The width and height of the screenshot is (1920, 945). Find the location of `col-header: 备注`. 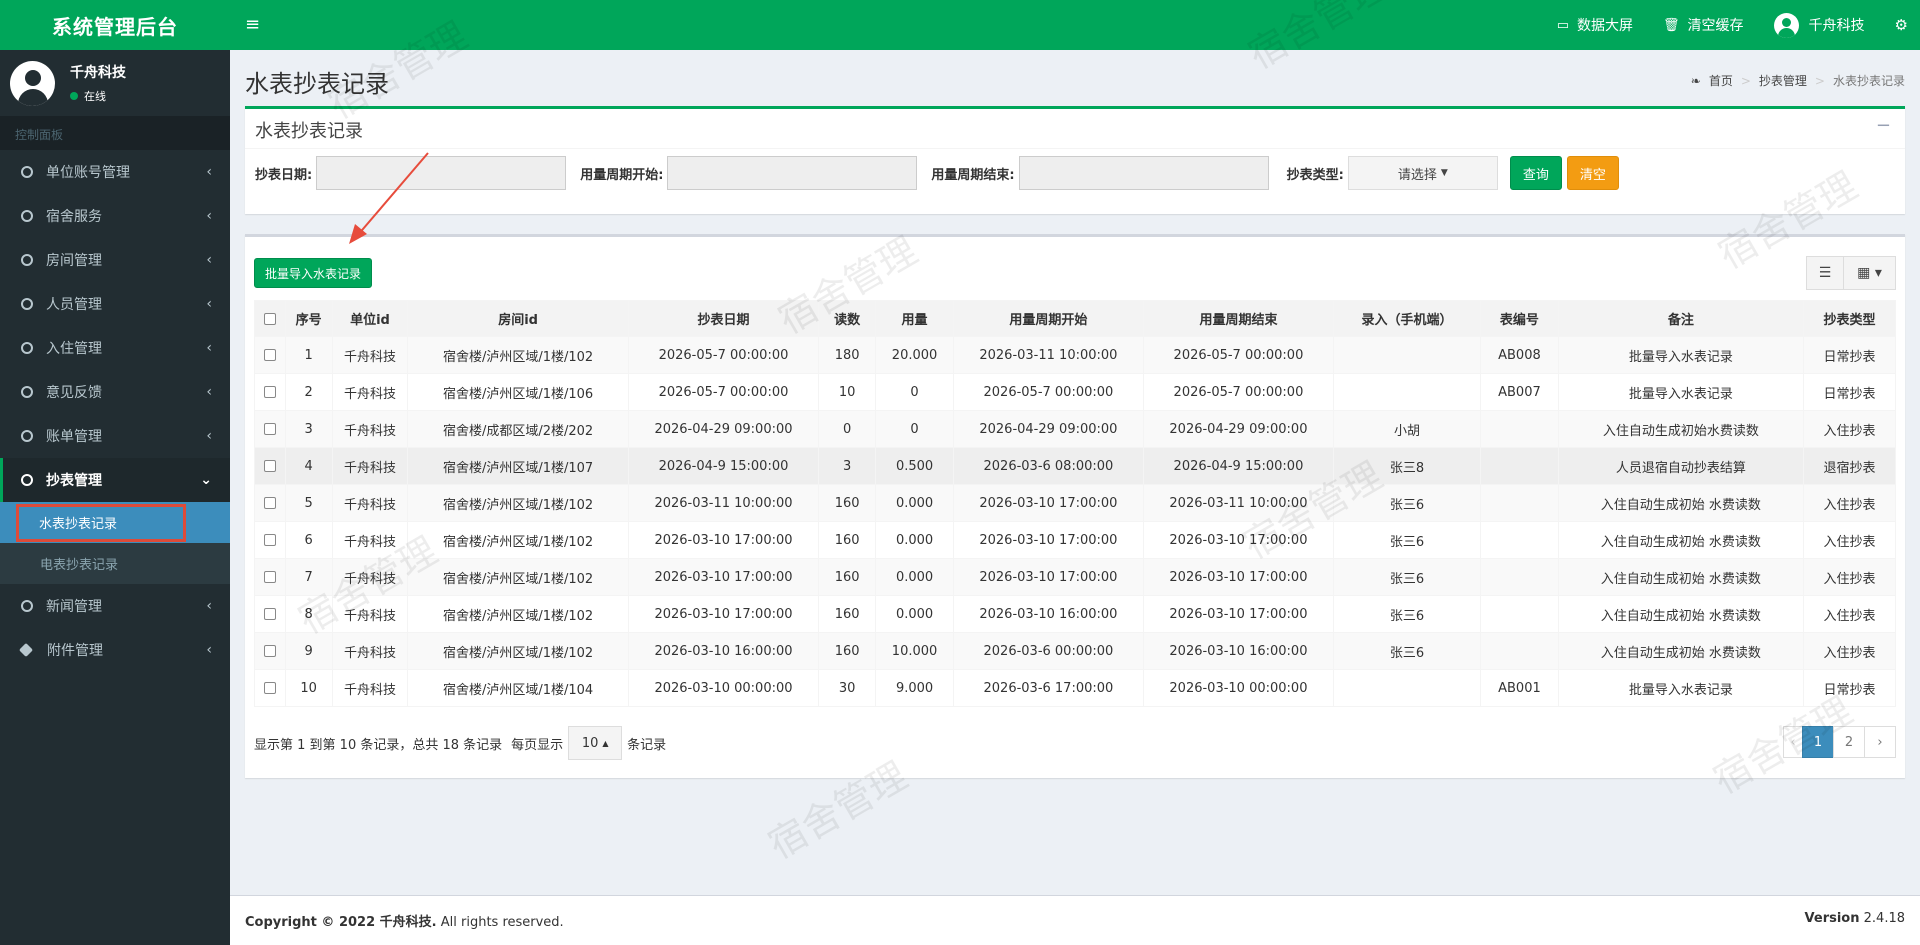

col-header: 备注 is located at coordinates (1680, 318).